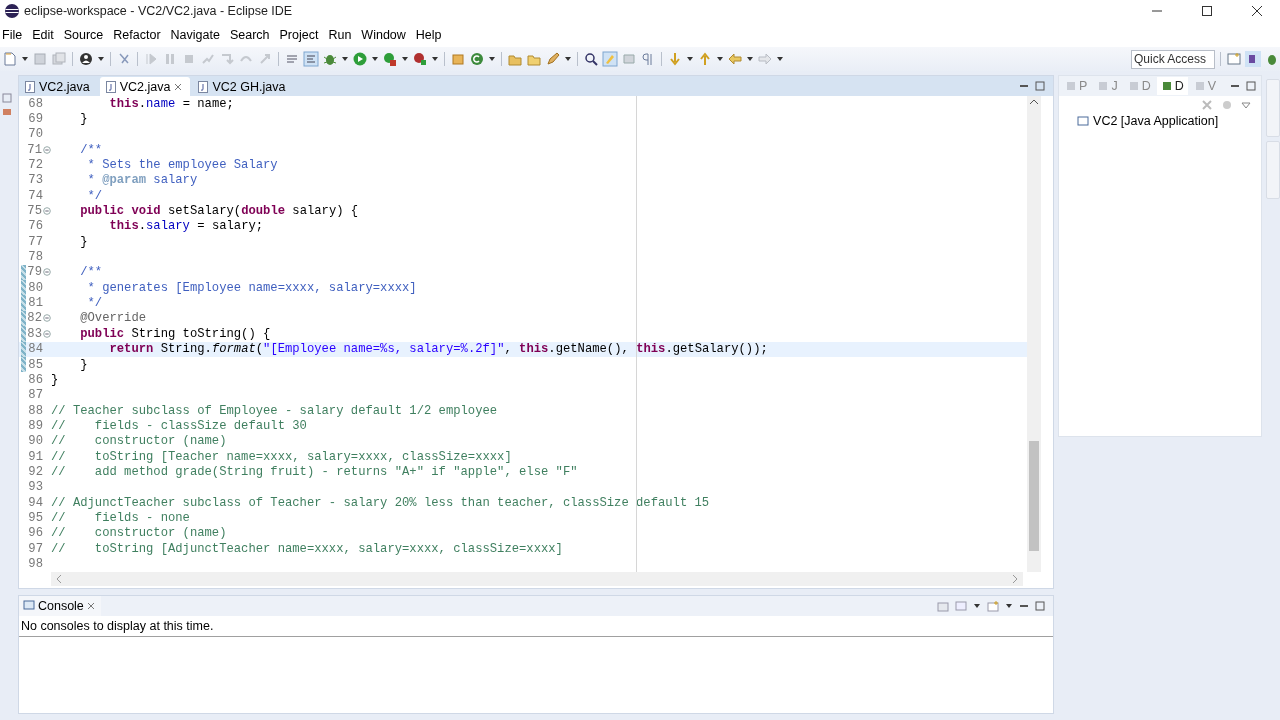  I want to click on line-number: 74, so click(35, 195).